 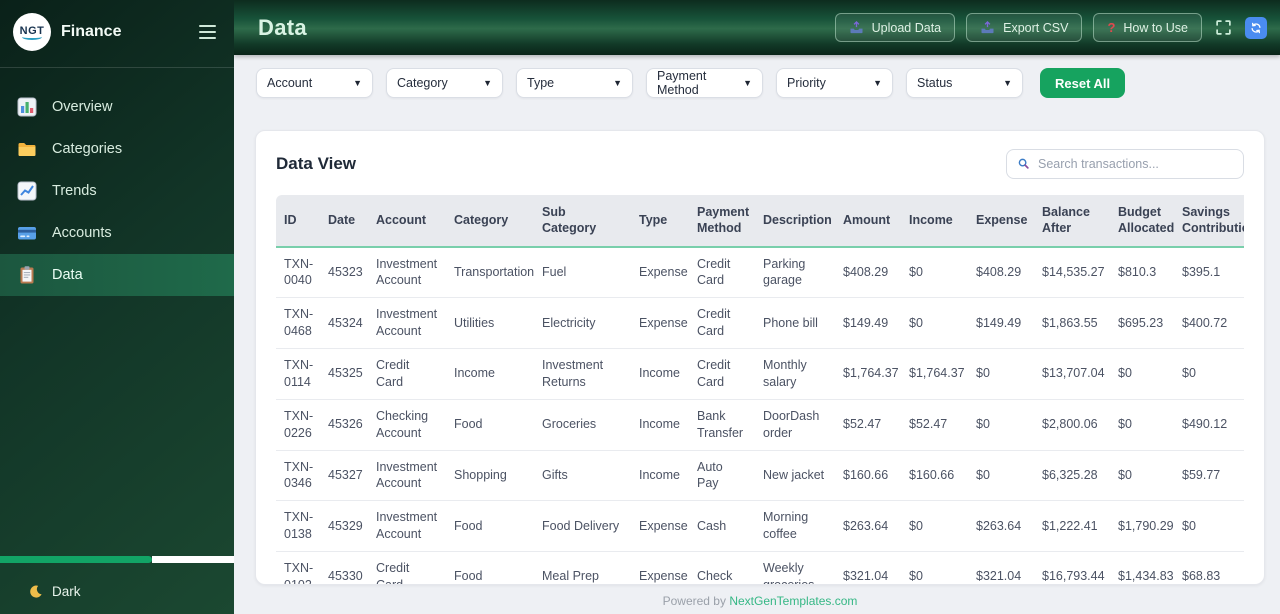 What do you see at coordinates (795, 476) in the screenshot?
I see `table-cell: New jacket` at bounding box center [795, 476].